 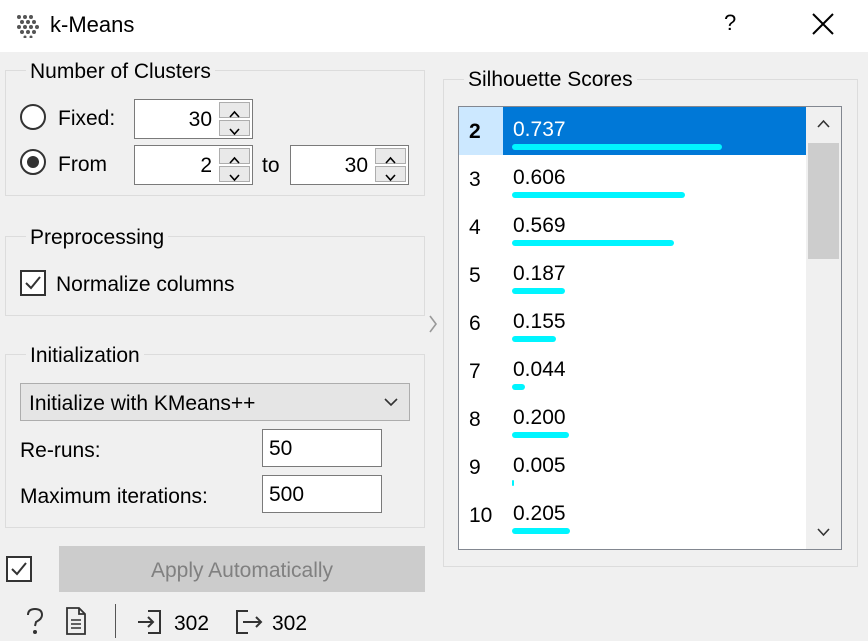 I want to click on chevron-up-icon, so click(x=823, y=123).